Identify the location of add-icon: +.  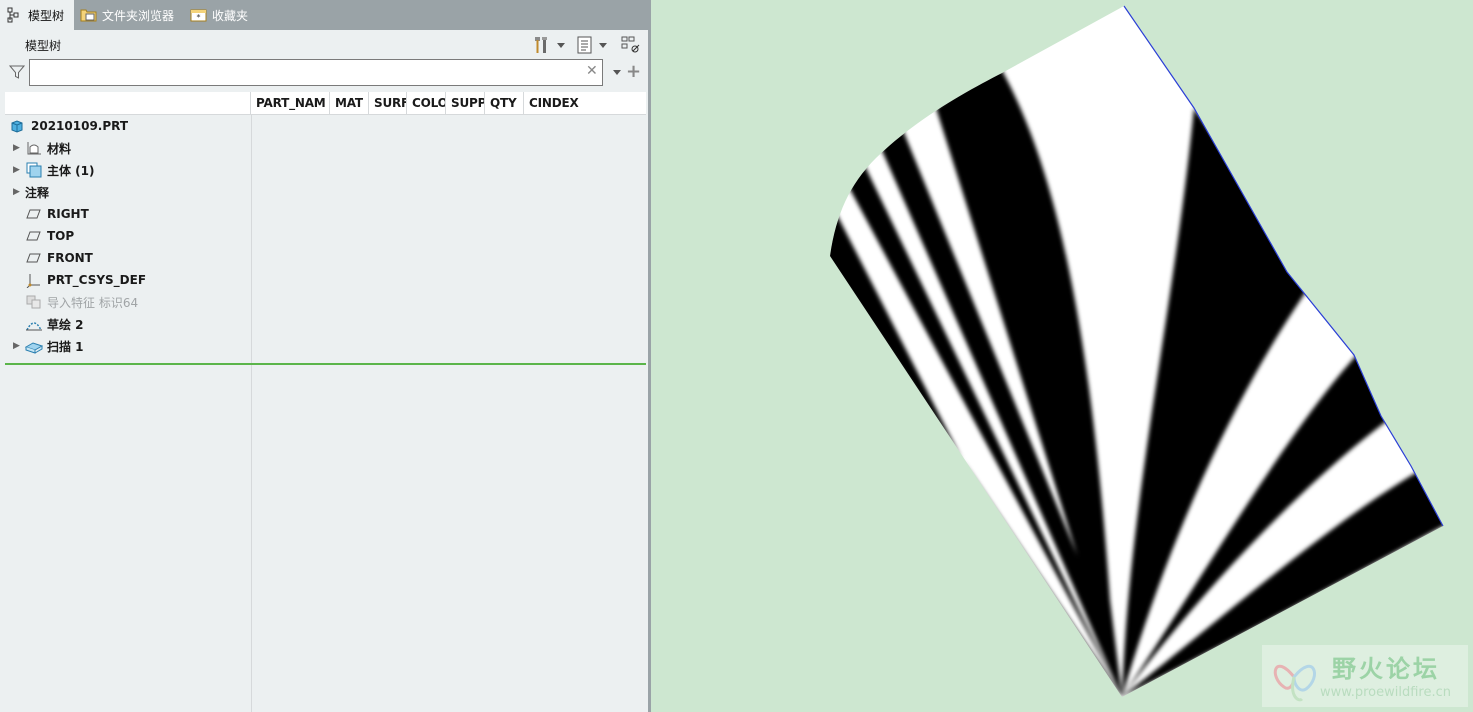
(633, 71).